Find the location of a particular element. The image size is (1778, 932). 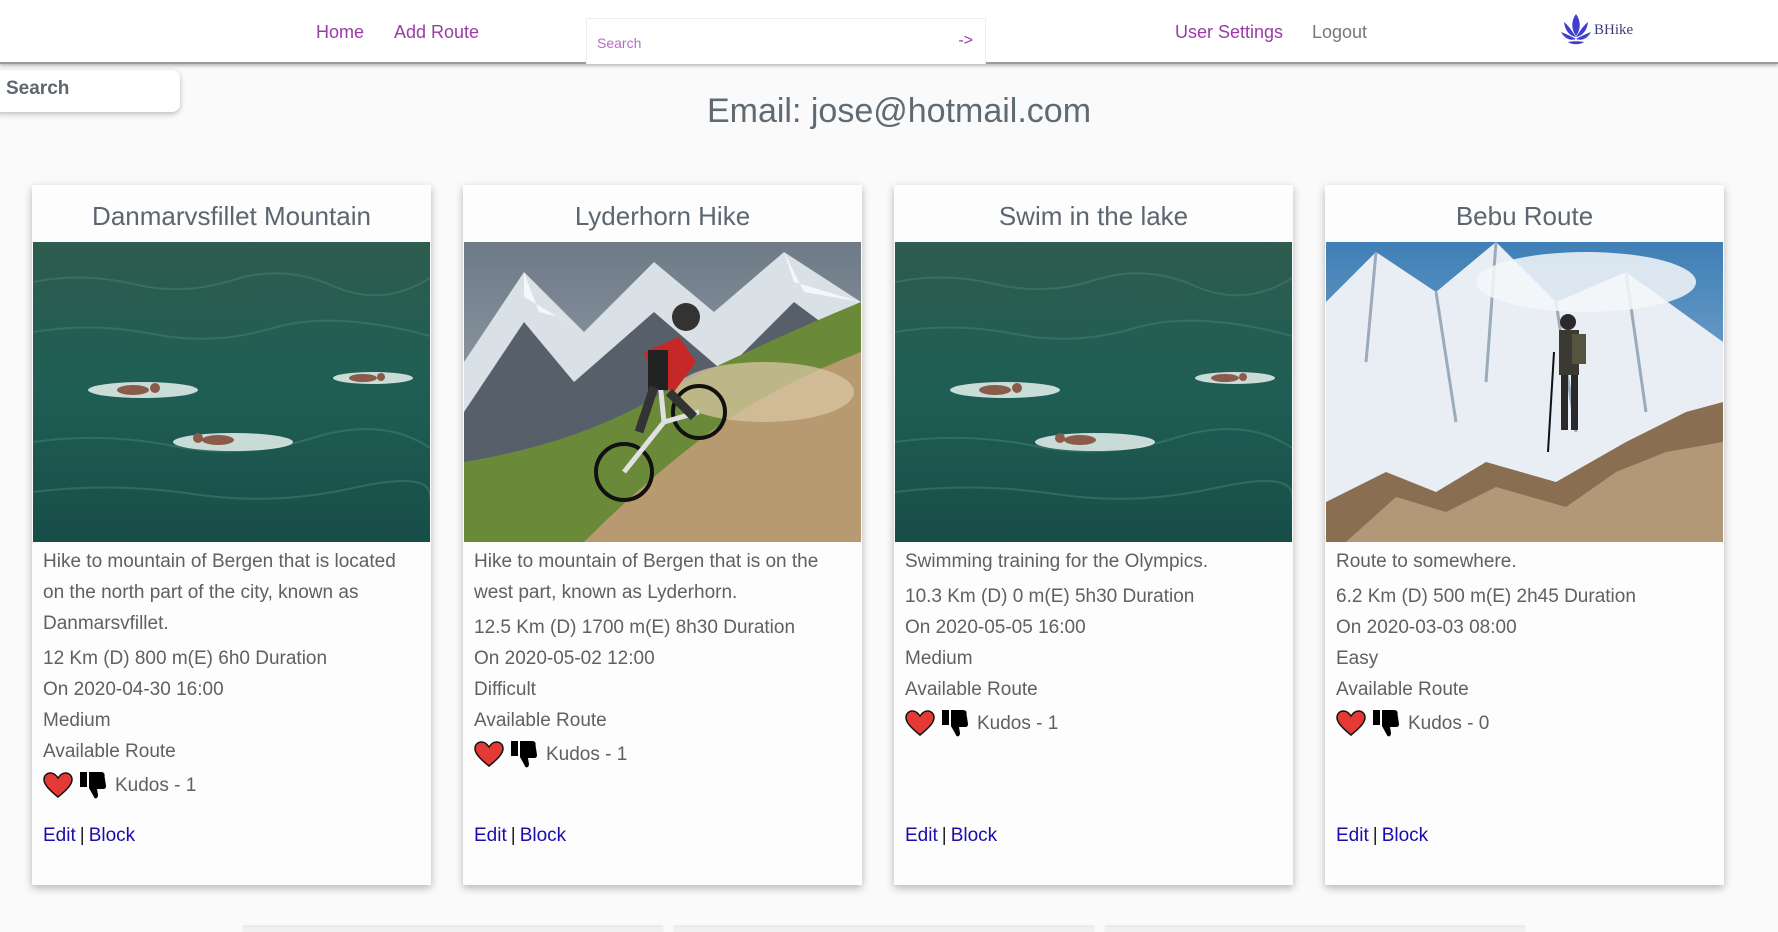

route-stats: 10.3 Km (D) 0 m(E) 5h30 Duration is located at coordinates (1050, 596).